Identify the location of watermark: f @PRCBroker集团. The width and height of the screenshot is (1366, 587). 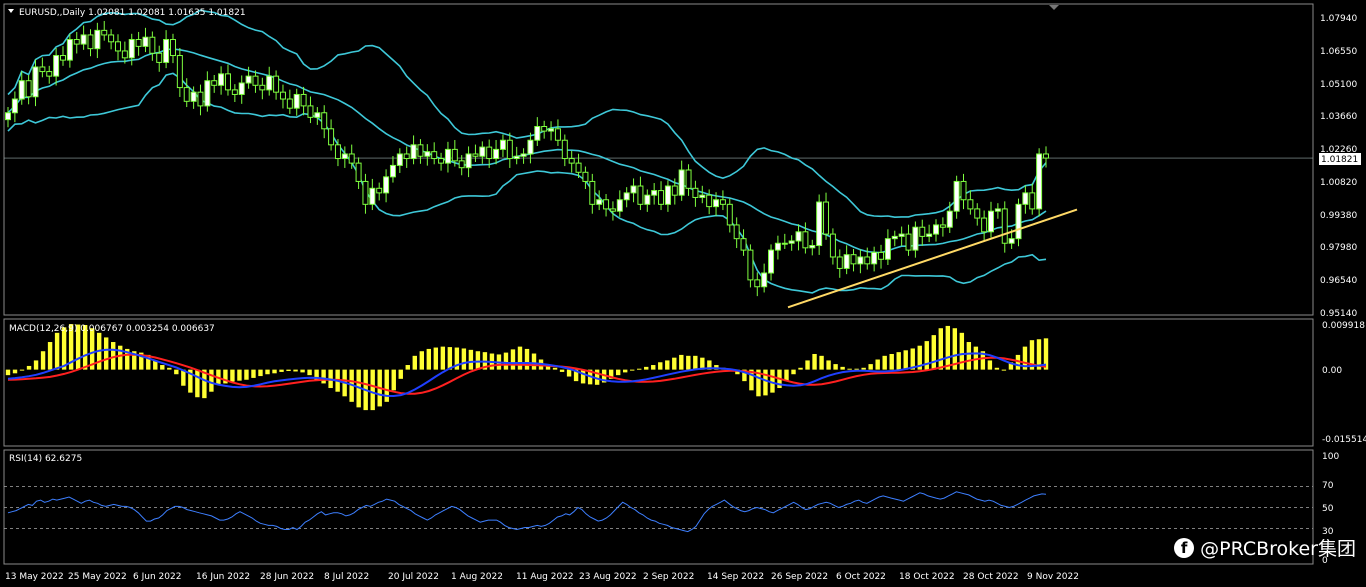
(1265, 547).